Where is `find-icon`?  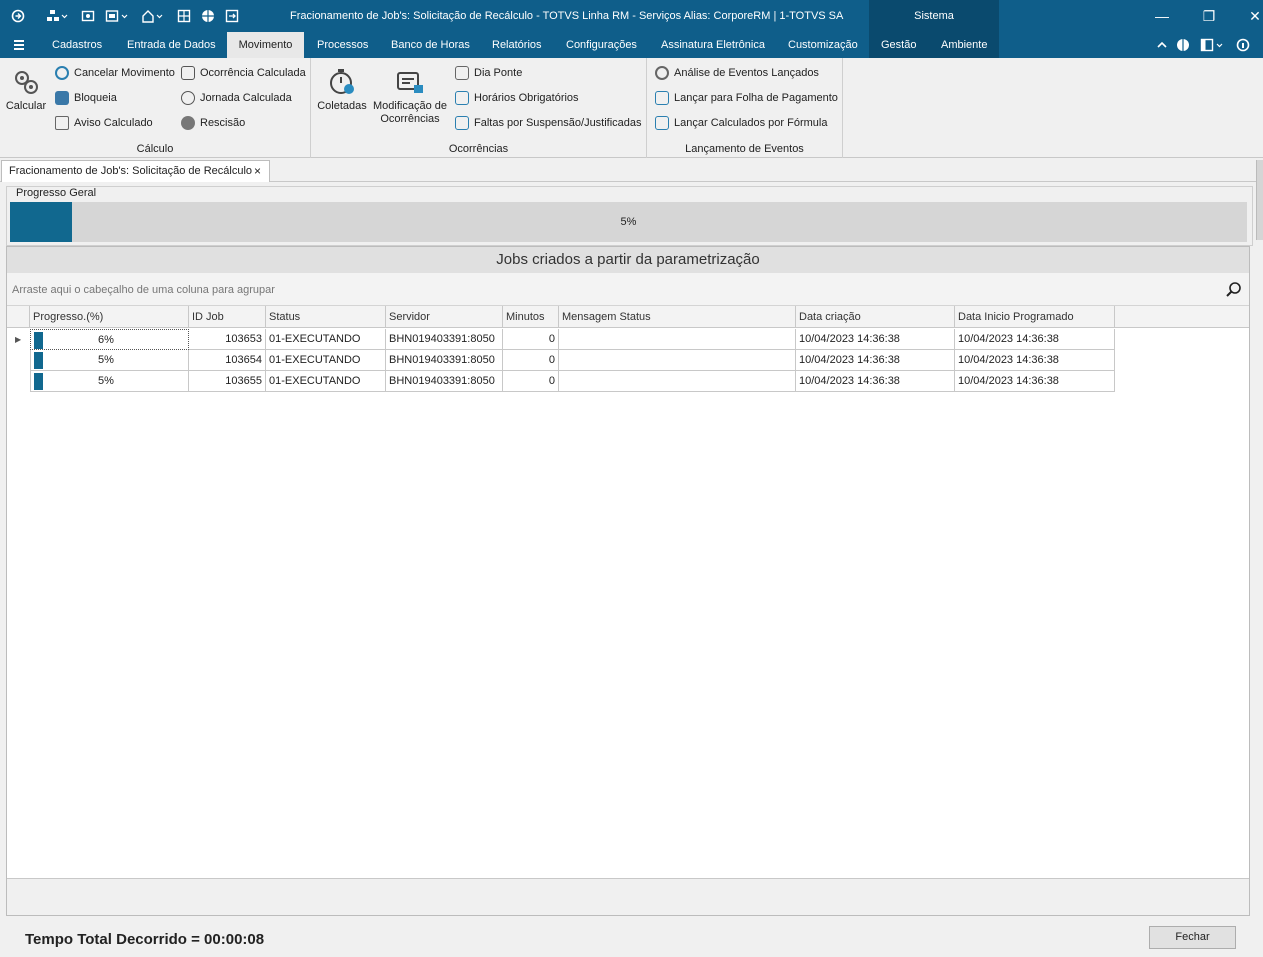
find-icon is located at coordinates (1234, 290).